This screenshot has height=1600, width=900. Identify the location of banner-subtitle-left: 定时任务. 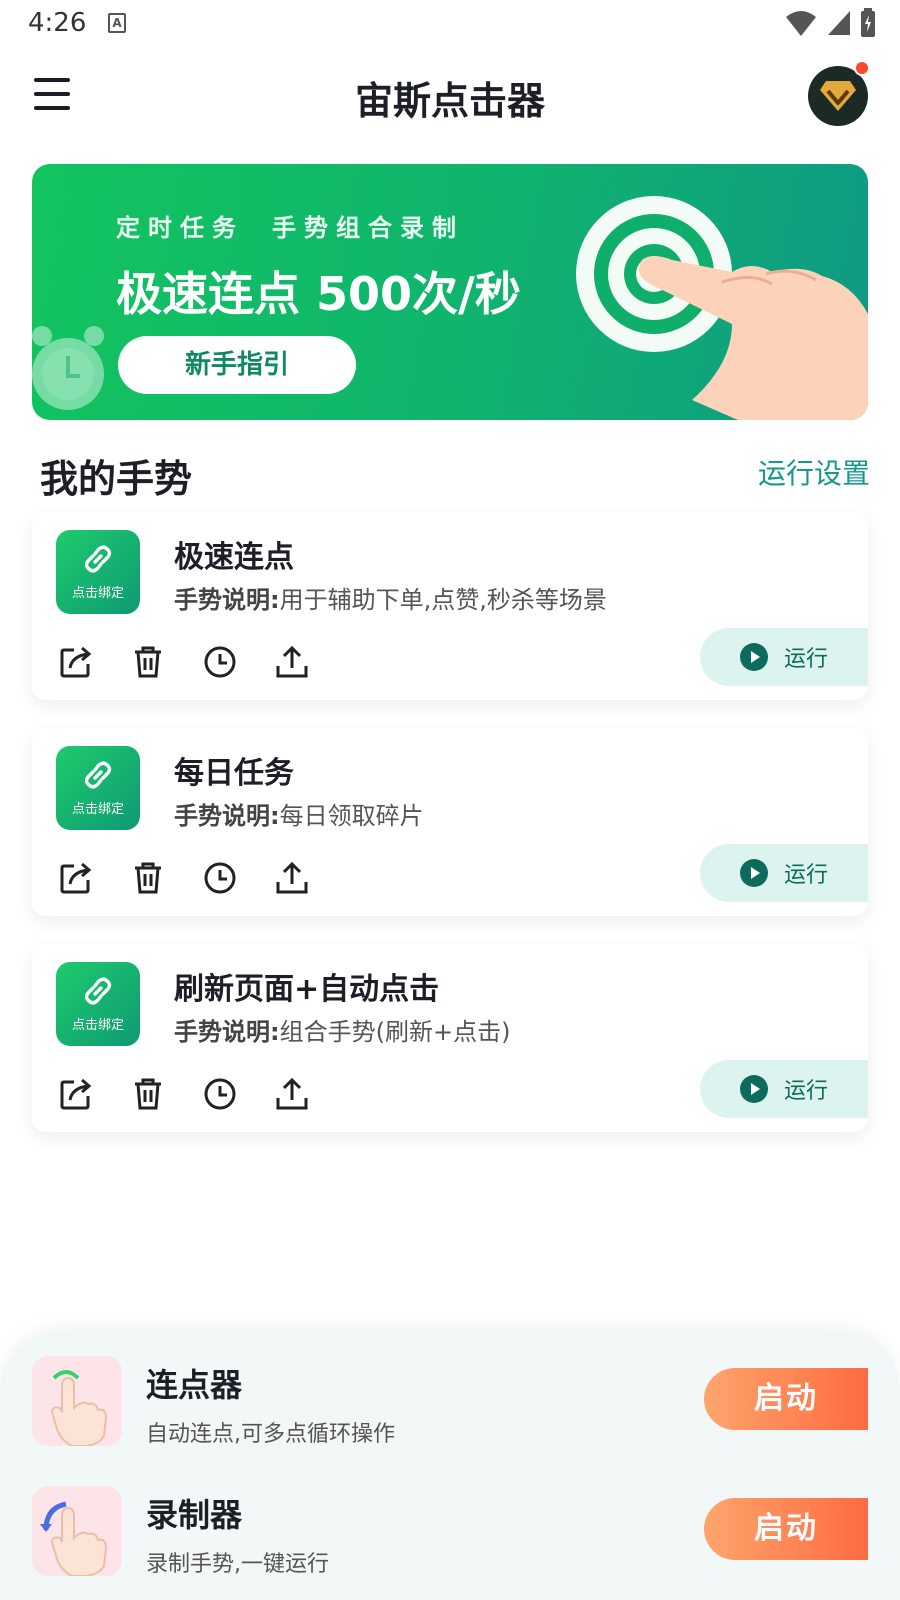
(180, 228).